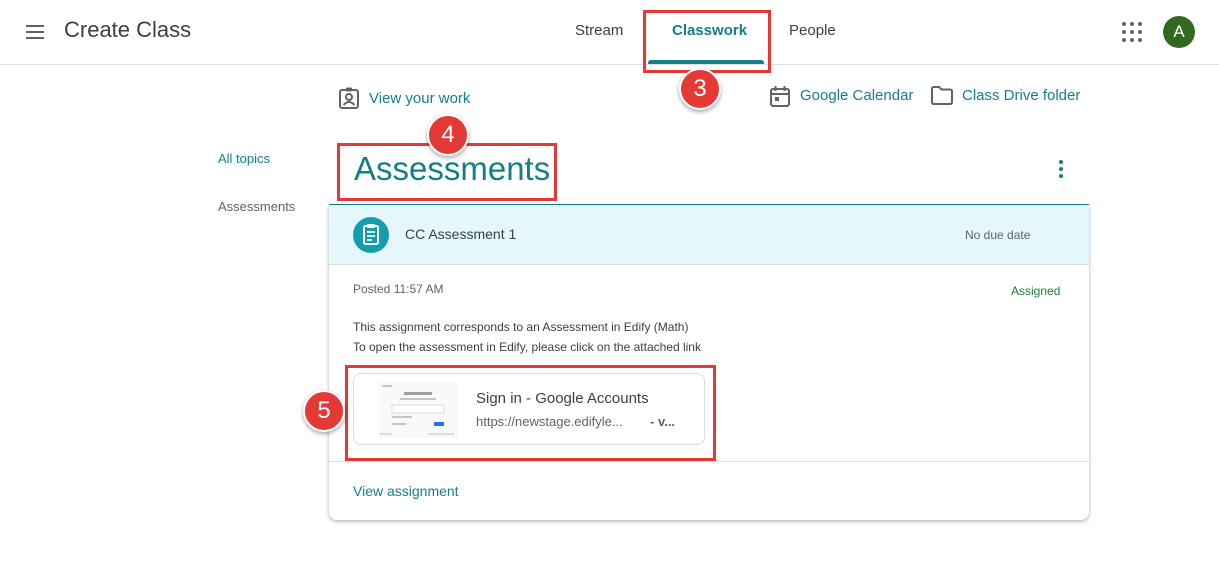 Image resolution: width=1219 pixels, height=570 pixels. I want to click on view-your-work-link: View your work, so click(419, 98).